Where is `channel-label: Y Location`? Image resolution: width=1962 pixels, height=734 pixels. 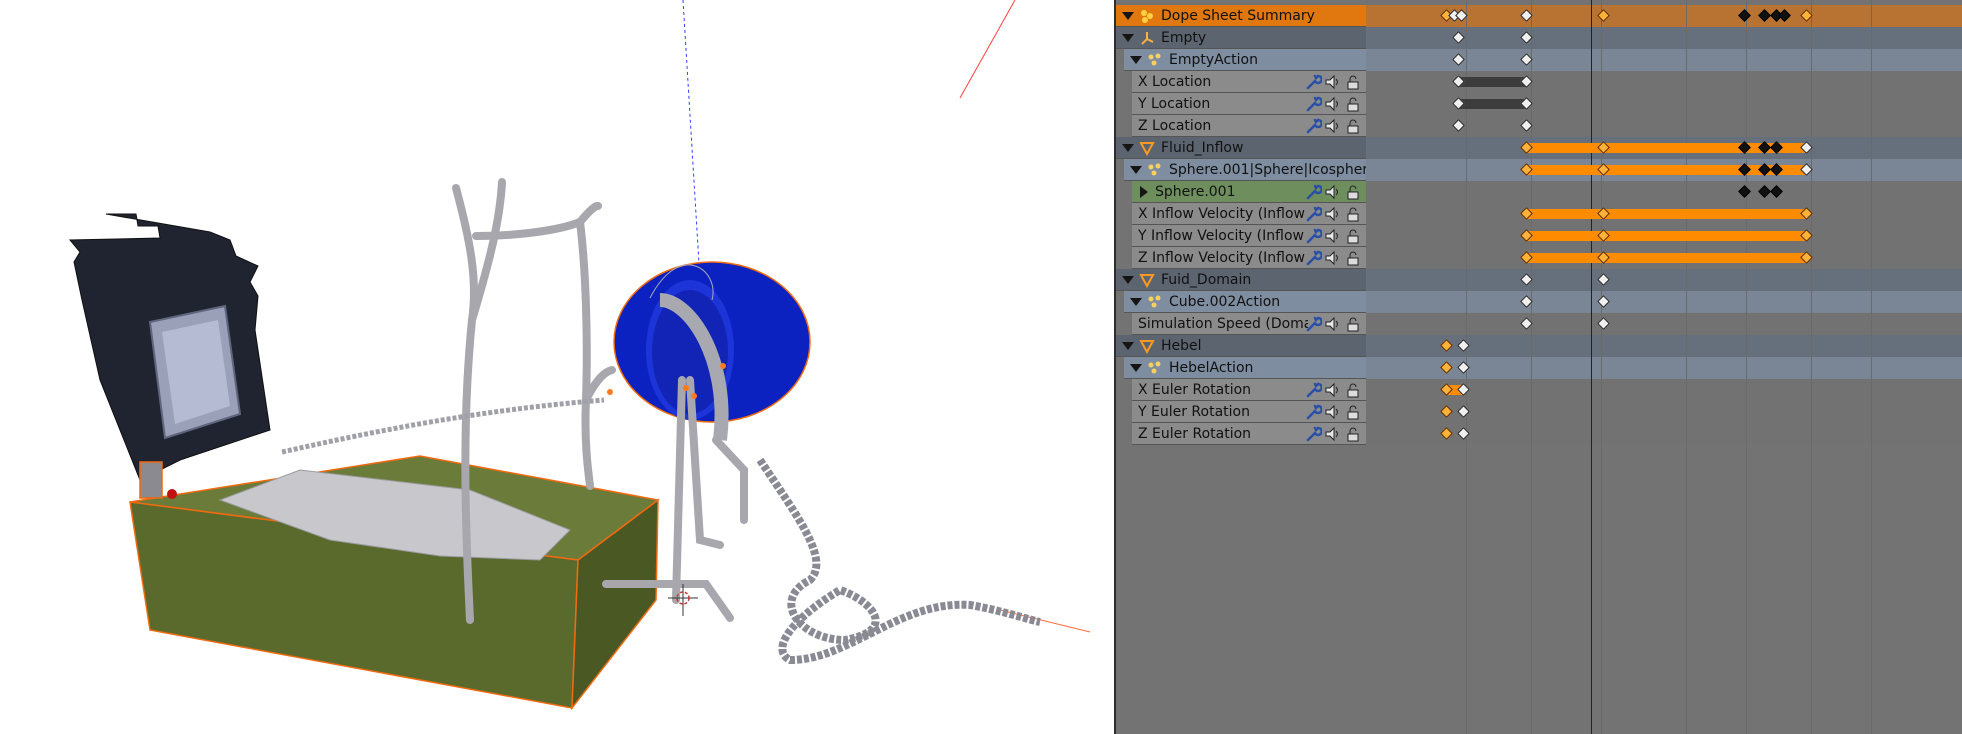
channel-label: Y Location is located at coordinates (1174, 103).